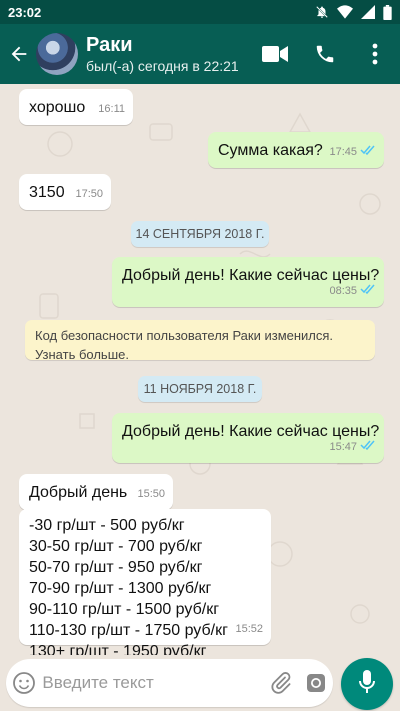  I want to click on chat-header: Раки был(-а) сегодня в 22:21, so click(200, 54).